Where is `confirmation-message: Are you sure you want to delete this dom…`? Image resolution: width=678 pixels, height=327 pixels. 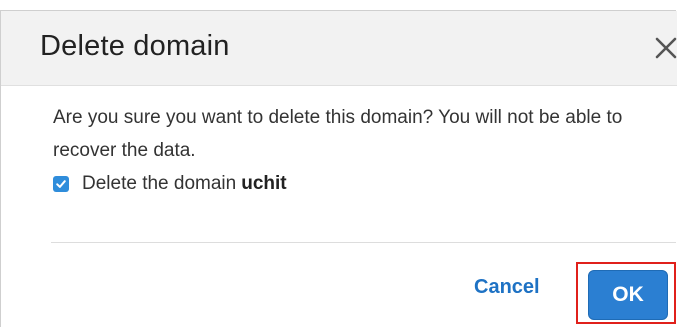 confirmation-message: Are you sure you want to delete this dom… is located at coordinates (338, 134).